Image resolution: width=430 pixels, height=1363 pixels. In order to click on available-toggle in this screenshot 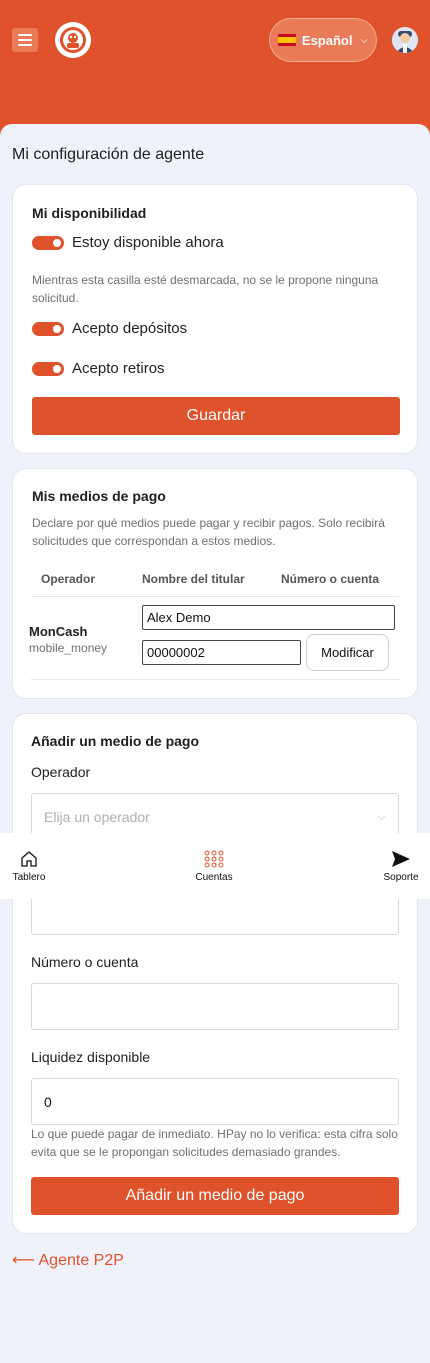, I will do `click(48, 242)`.